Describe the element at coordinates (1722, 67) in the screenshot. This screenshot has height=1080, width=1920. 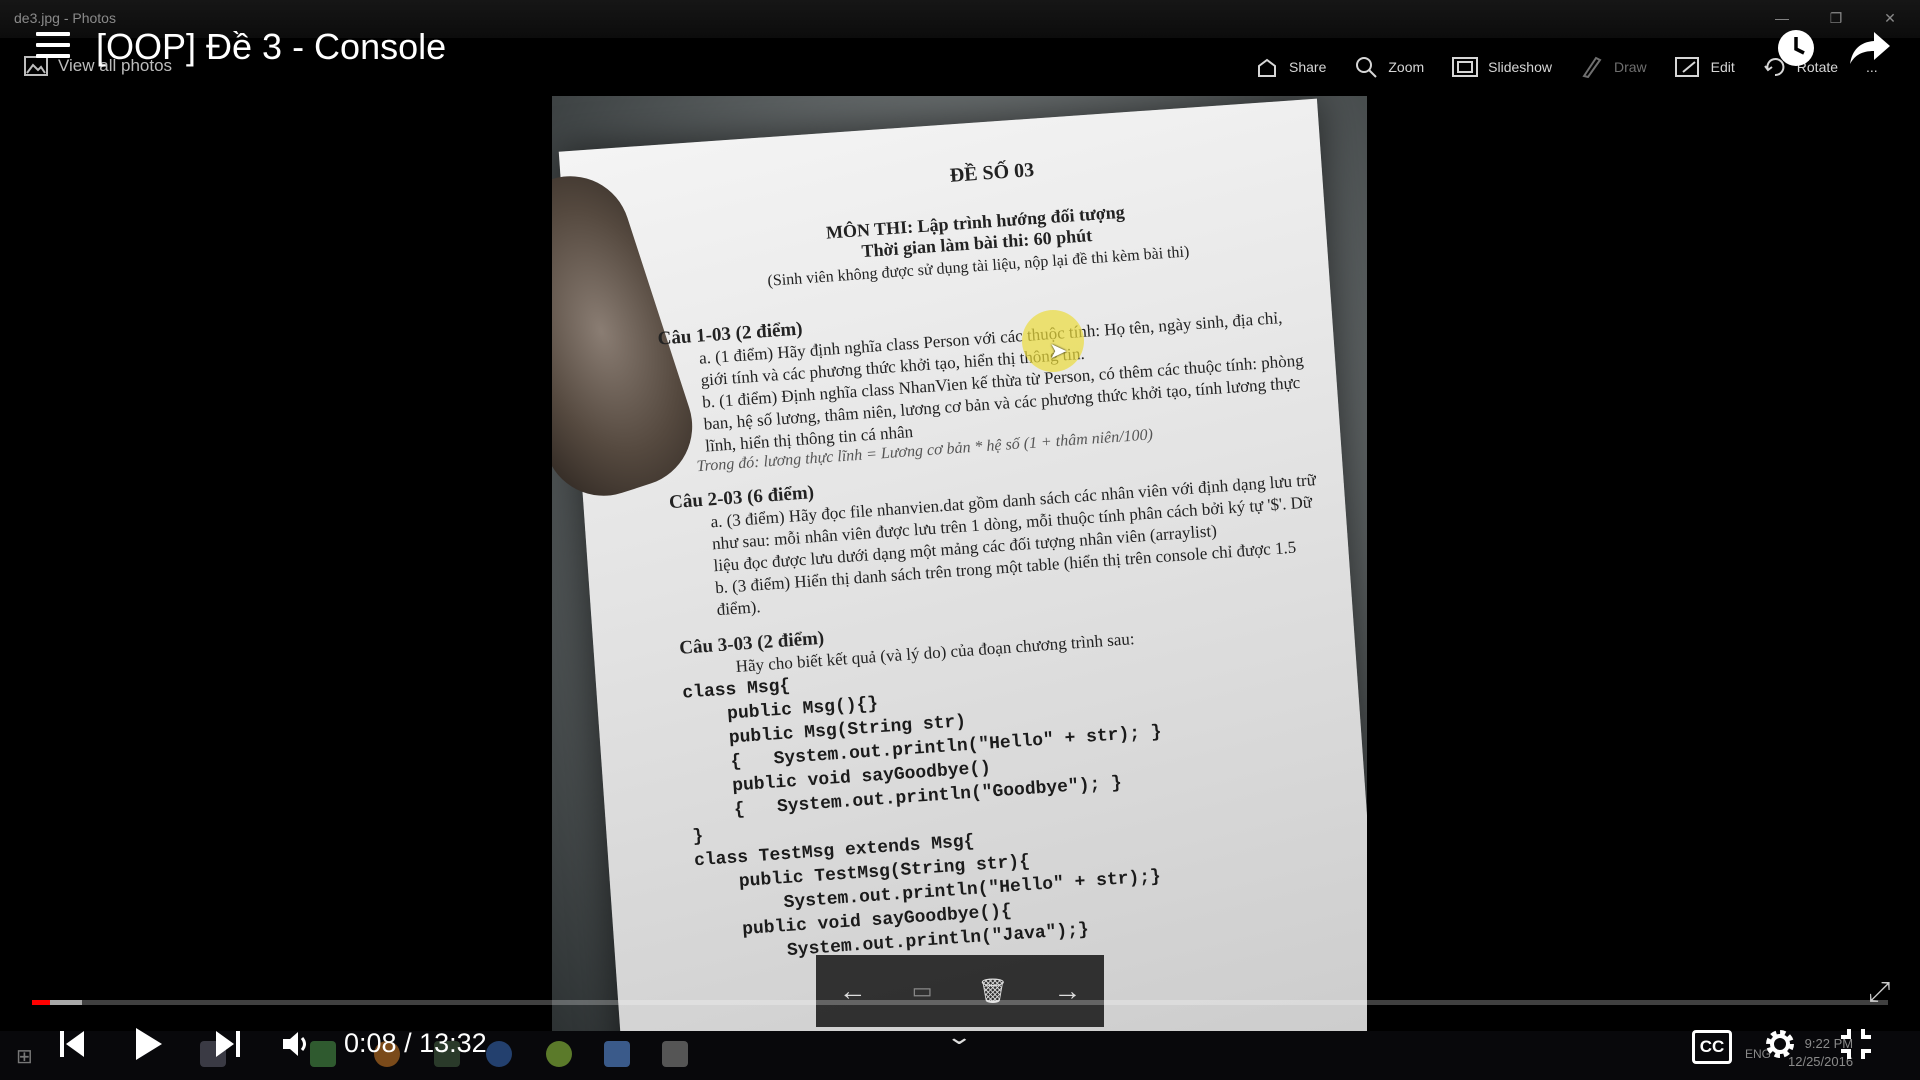
I see `toolbar-edit-label: Edit` at that location.